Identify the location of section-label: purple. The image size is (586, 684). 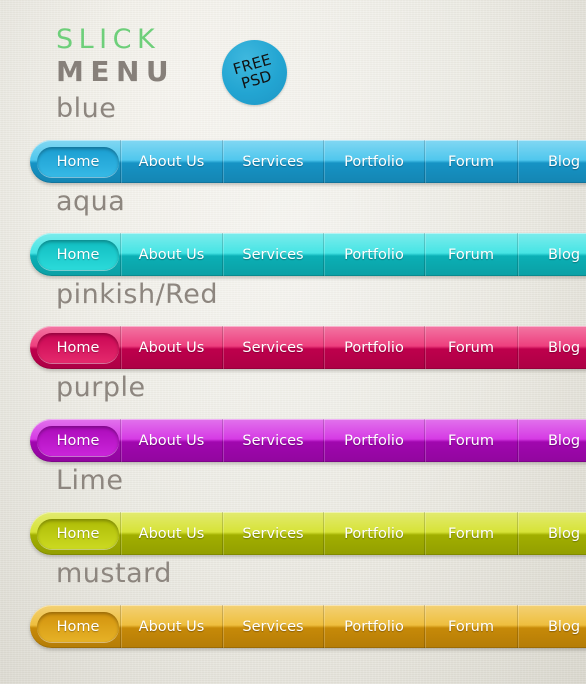
(101, 387).